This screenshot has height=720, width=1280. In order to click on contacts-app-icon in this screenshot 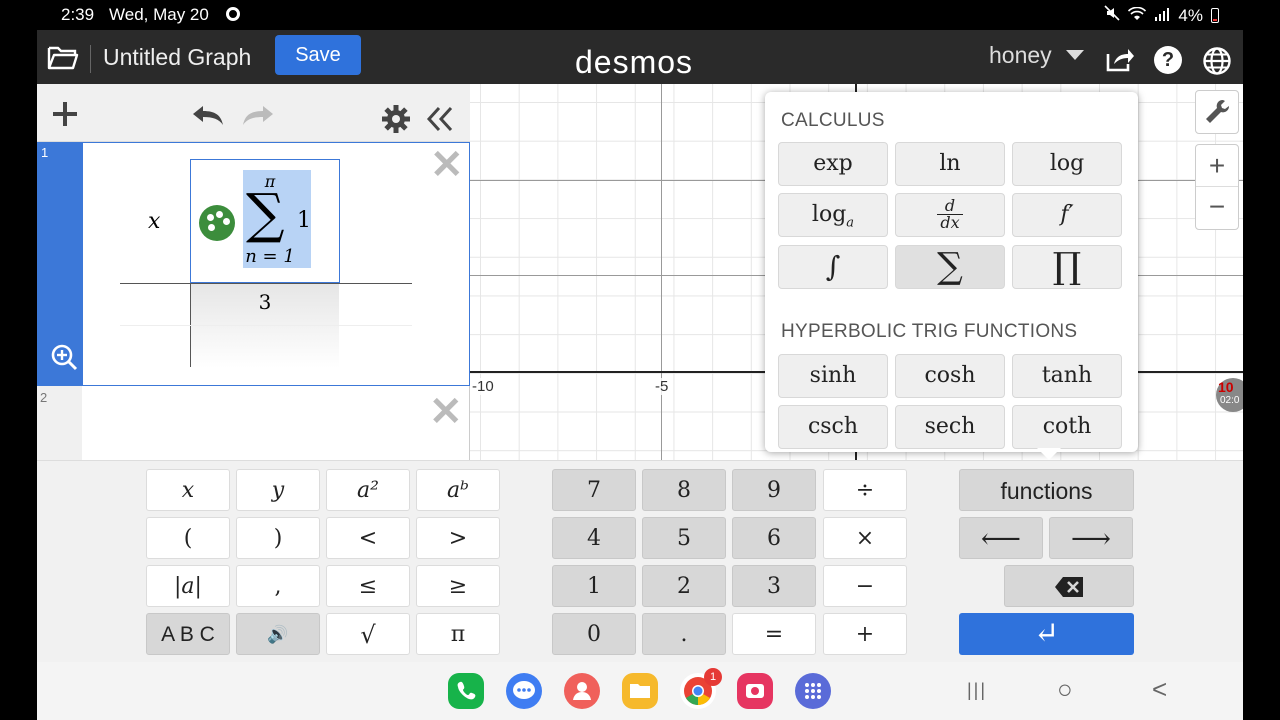, I will do `click(582, 691)`.